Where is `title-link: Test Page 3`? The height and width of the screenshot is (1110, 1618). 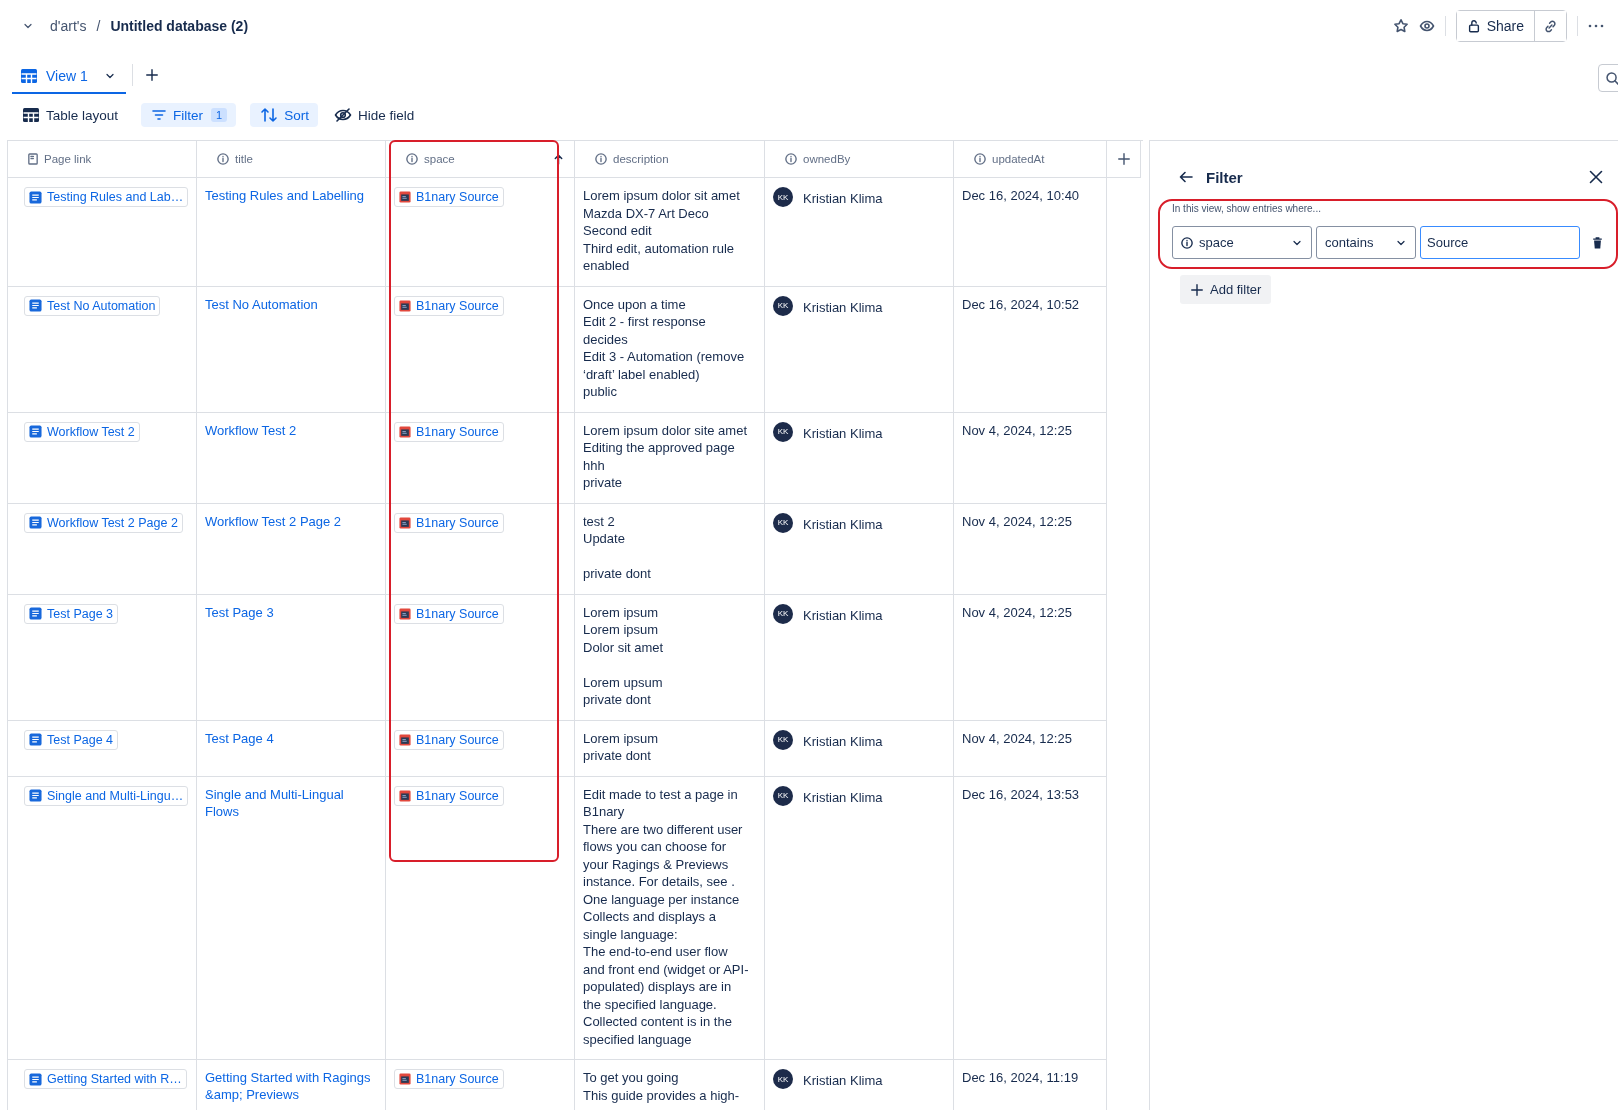 title-link: Test Page 3 is located at coordinates (239, 612).